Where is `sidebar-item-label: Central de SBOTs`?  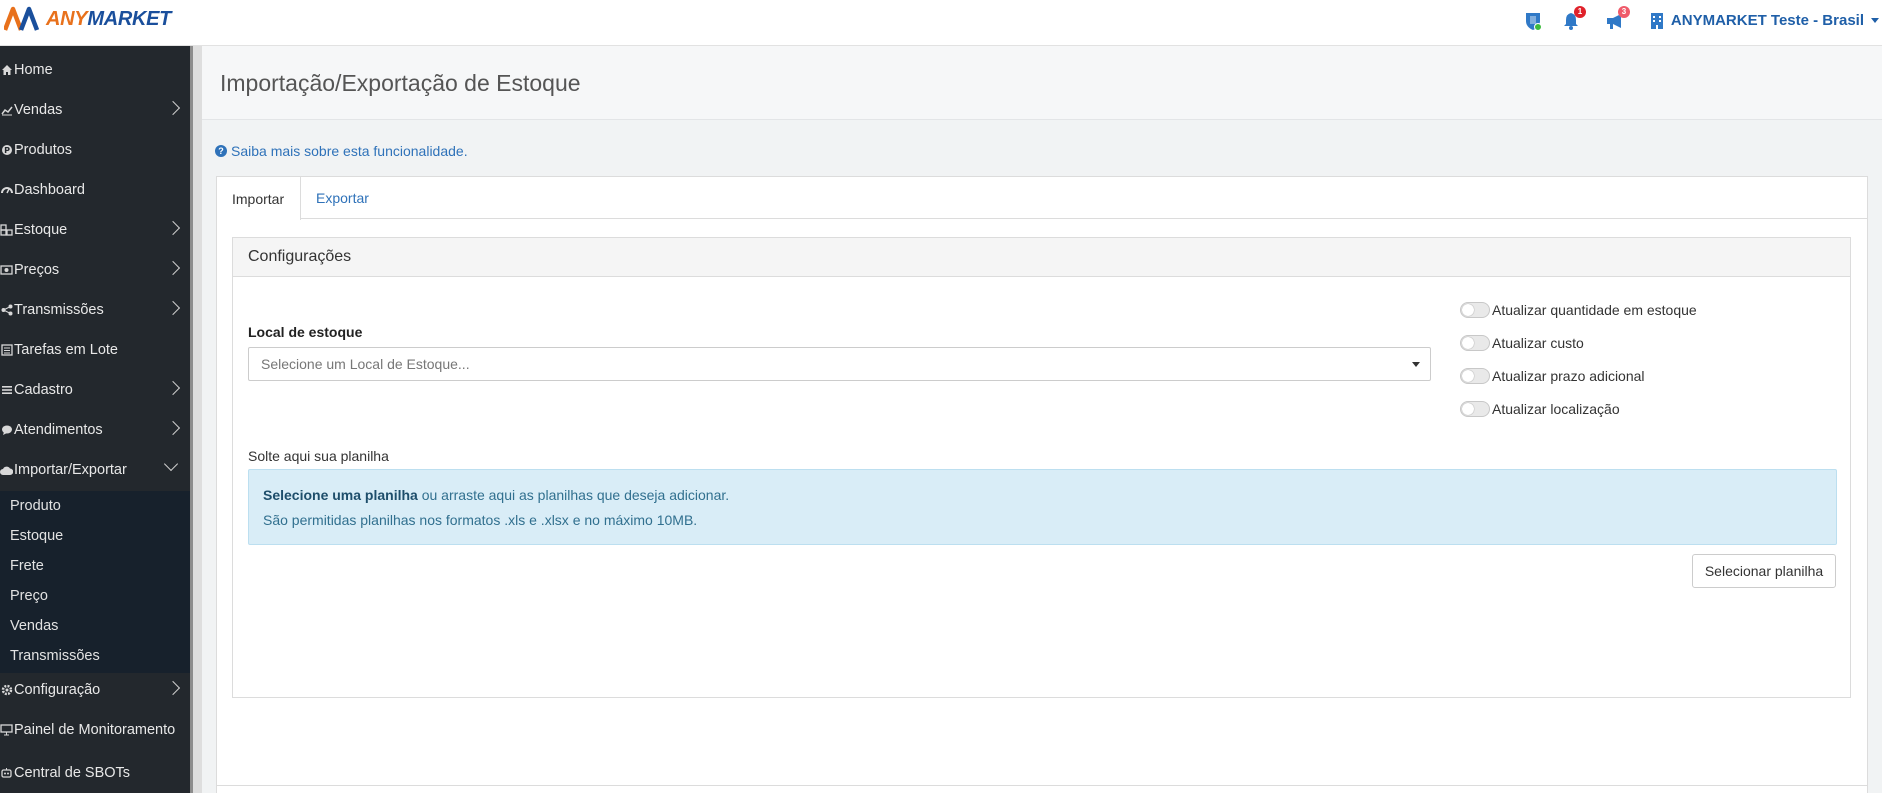 sidebar-item-label: Central de SBOTs is located at coordinates (72, 773).